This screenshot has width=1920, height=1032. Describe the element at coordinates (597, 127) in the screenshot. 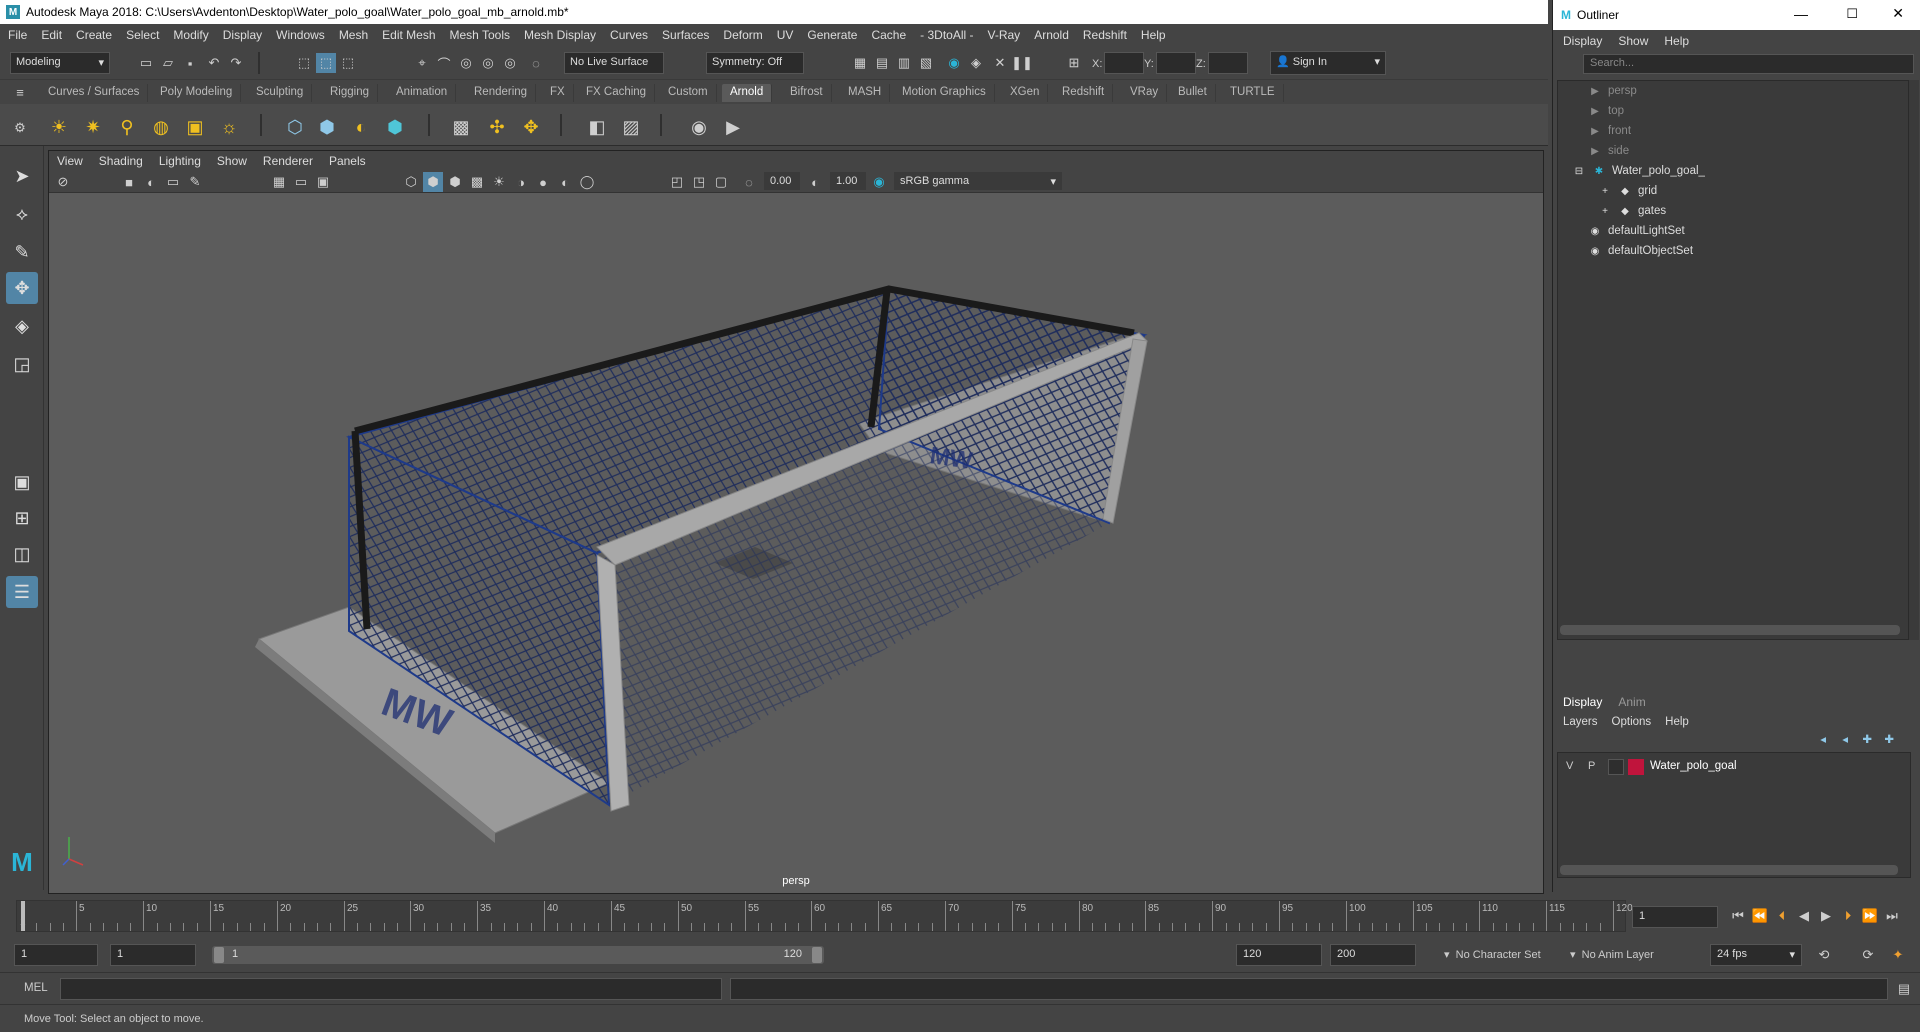

I see `arnold-lookdev-icon: ◧` at that location.